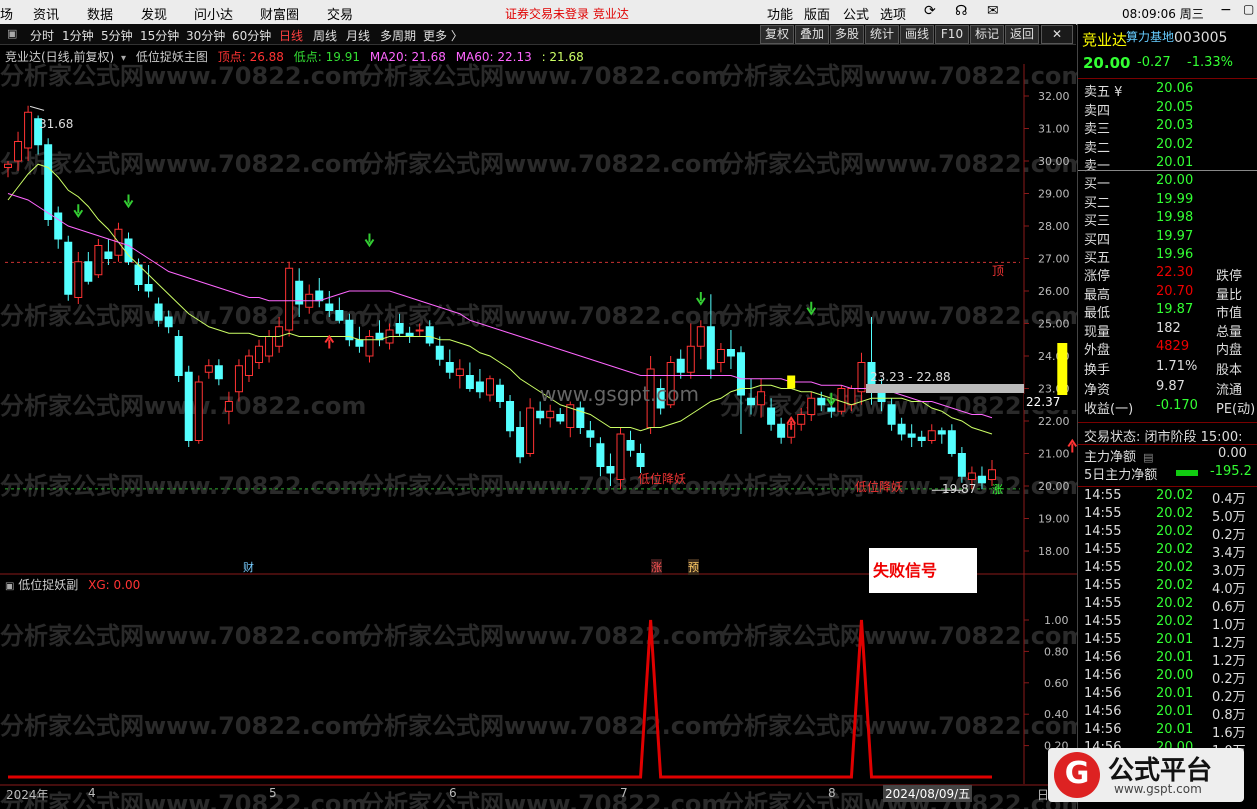  Describe the element at coordinates (1148, 457) in the screenshot. I see `info-icon: ▤` at that location.